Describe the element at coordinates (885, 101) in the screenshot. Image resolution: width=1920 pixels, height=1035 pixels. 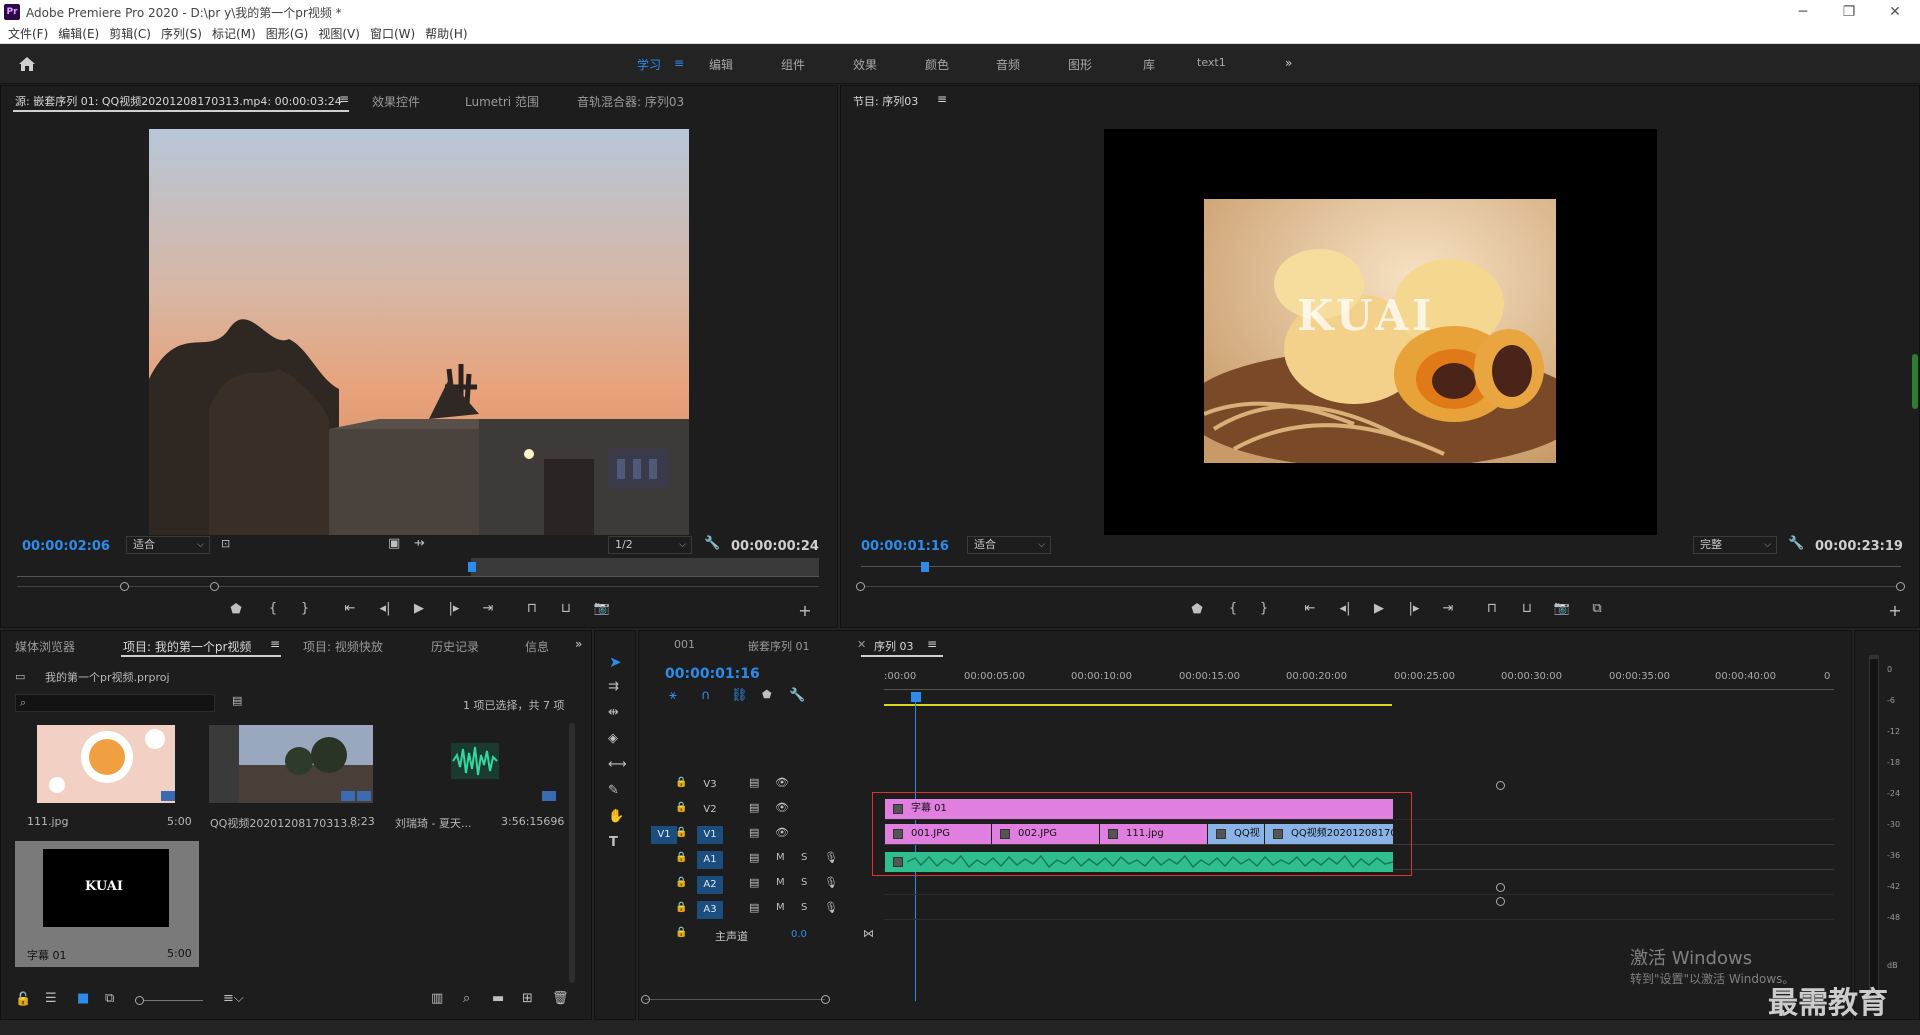
I see `tab-program: 节目: 序列03` at that location.